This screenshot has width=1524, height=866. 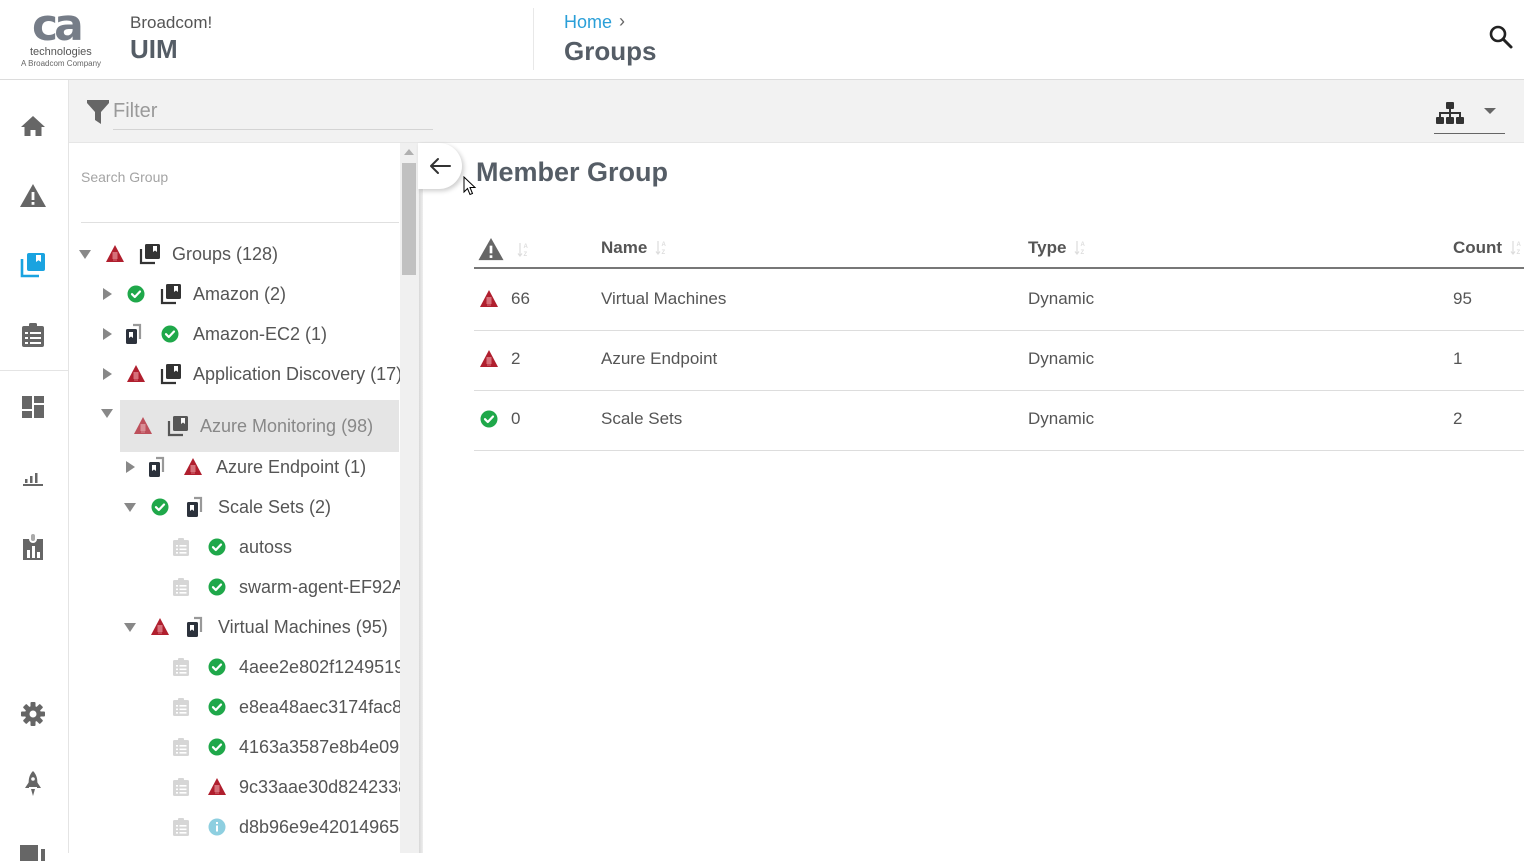 I want to click on tree-node-amazon: Amazon (2), so click(x=194, y=294).